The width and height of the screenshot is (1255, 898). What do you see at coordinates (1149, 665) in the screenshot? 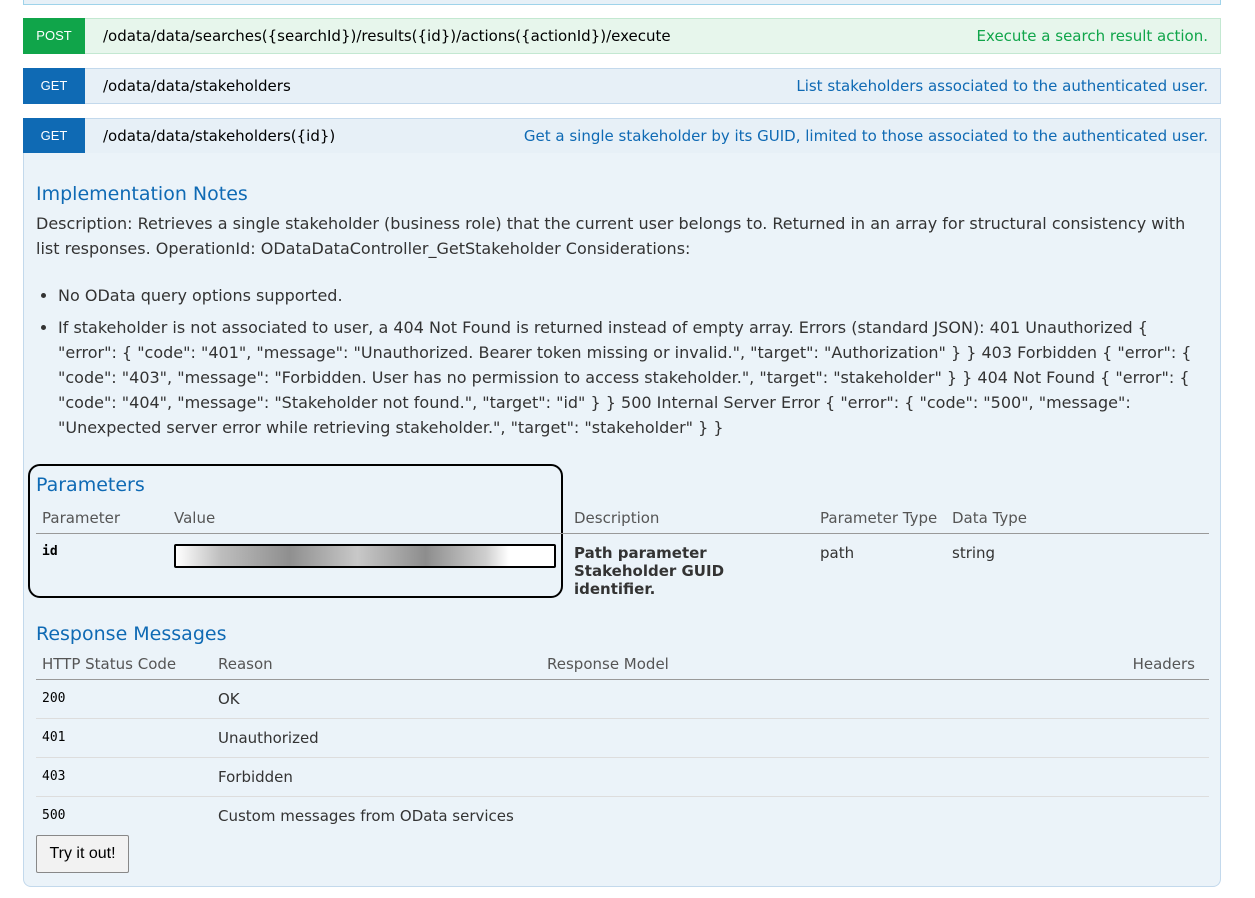
I see `column-header-headers: Headers` at bounding box center [1149, 665].